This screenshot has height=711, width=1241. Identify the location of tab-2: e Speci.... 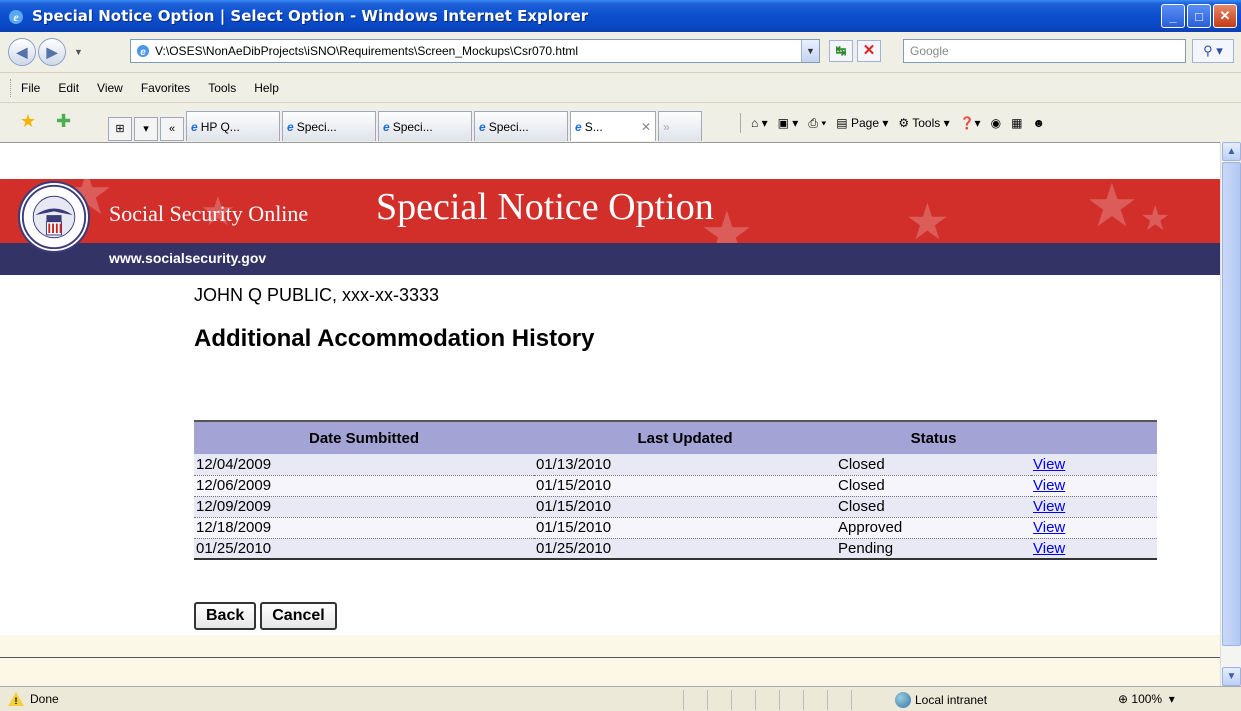
(329, 126).